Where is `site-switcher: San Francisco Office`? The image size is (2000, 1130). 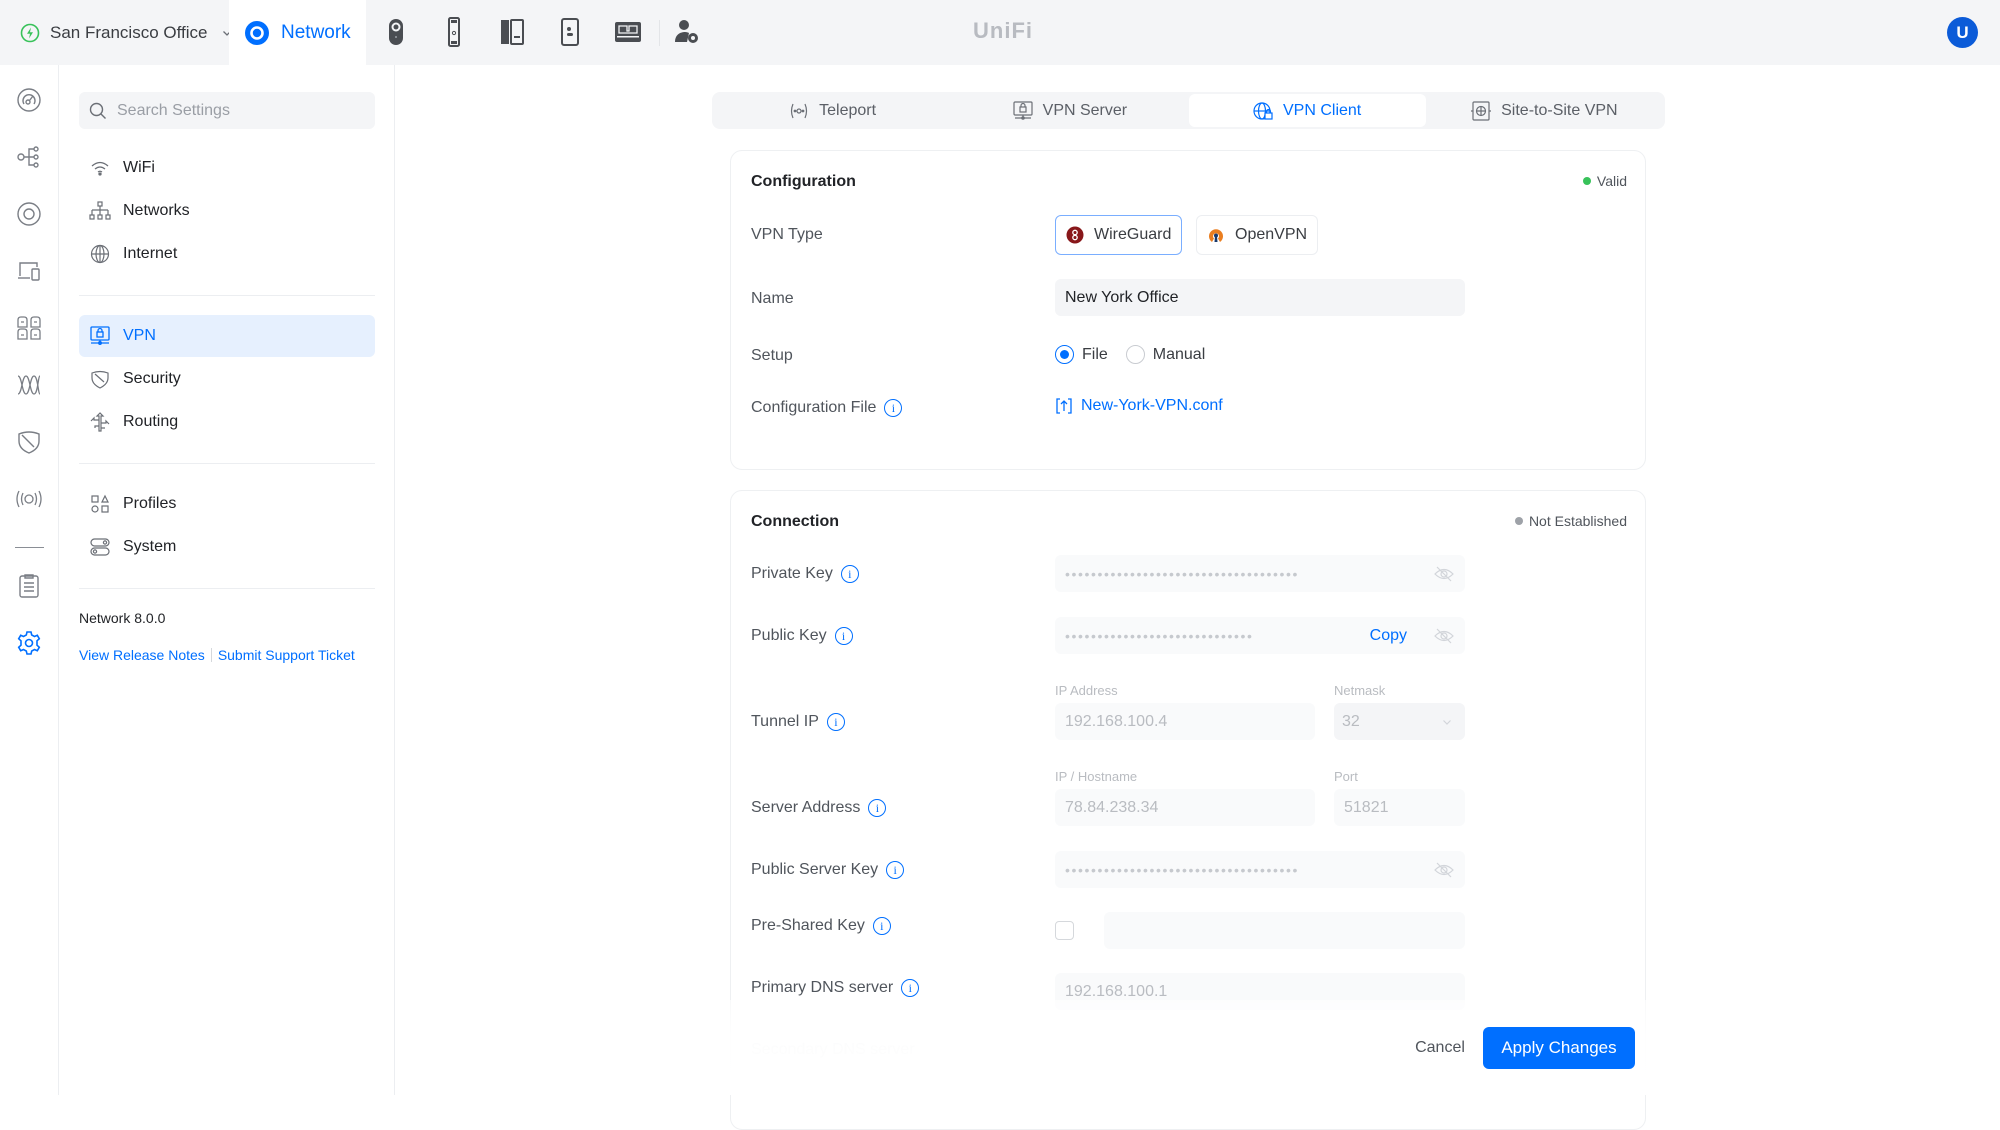
site-switcher: San Francisco Office is located at coordinates (126, 32).